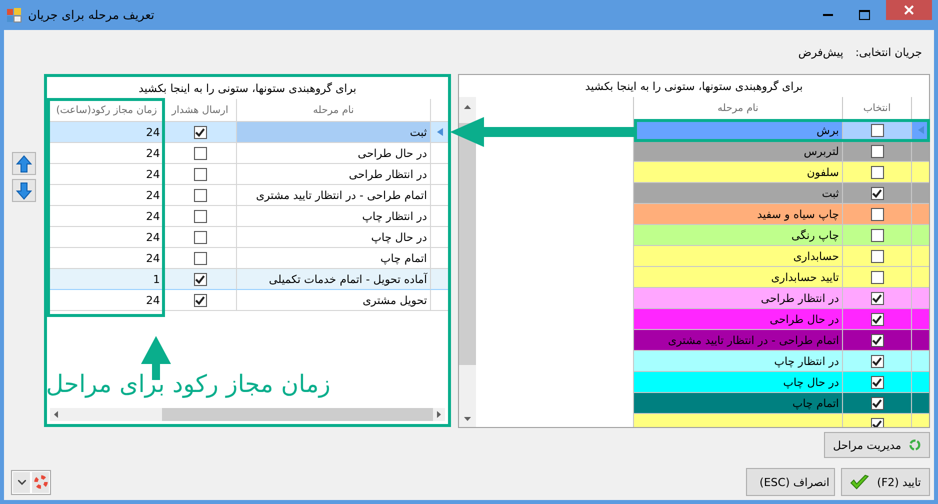 Image resolution: width=938 pixels, height=504 pixels. I want to click on table-cell: 1, so click(106, 279).